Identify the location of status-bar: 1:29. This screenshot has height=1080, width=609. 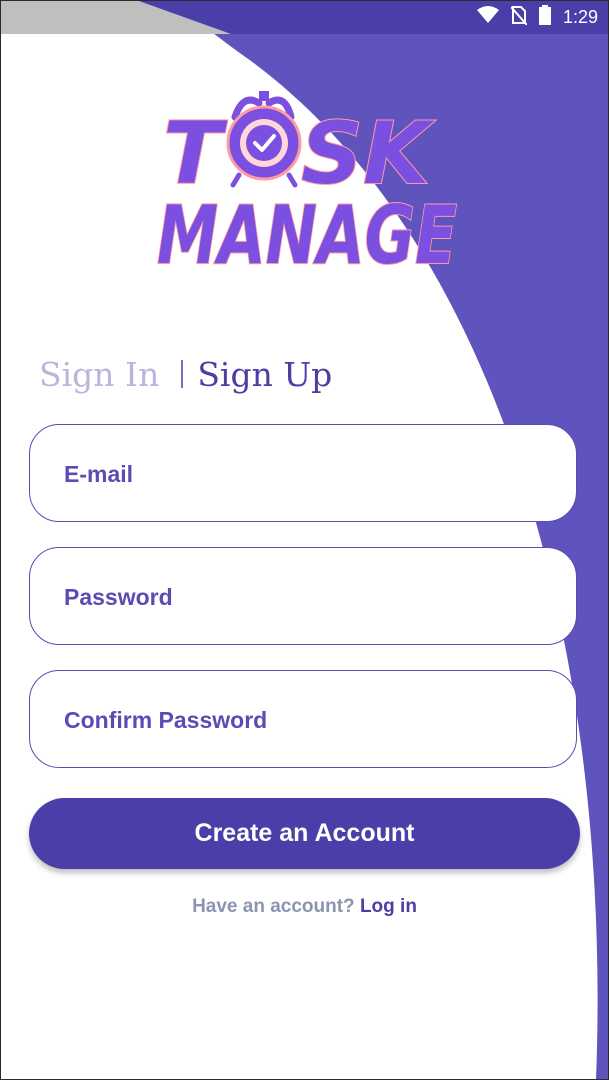
(304, 17).